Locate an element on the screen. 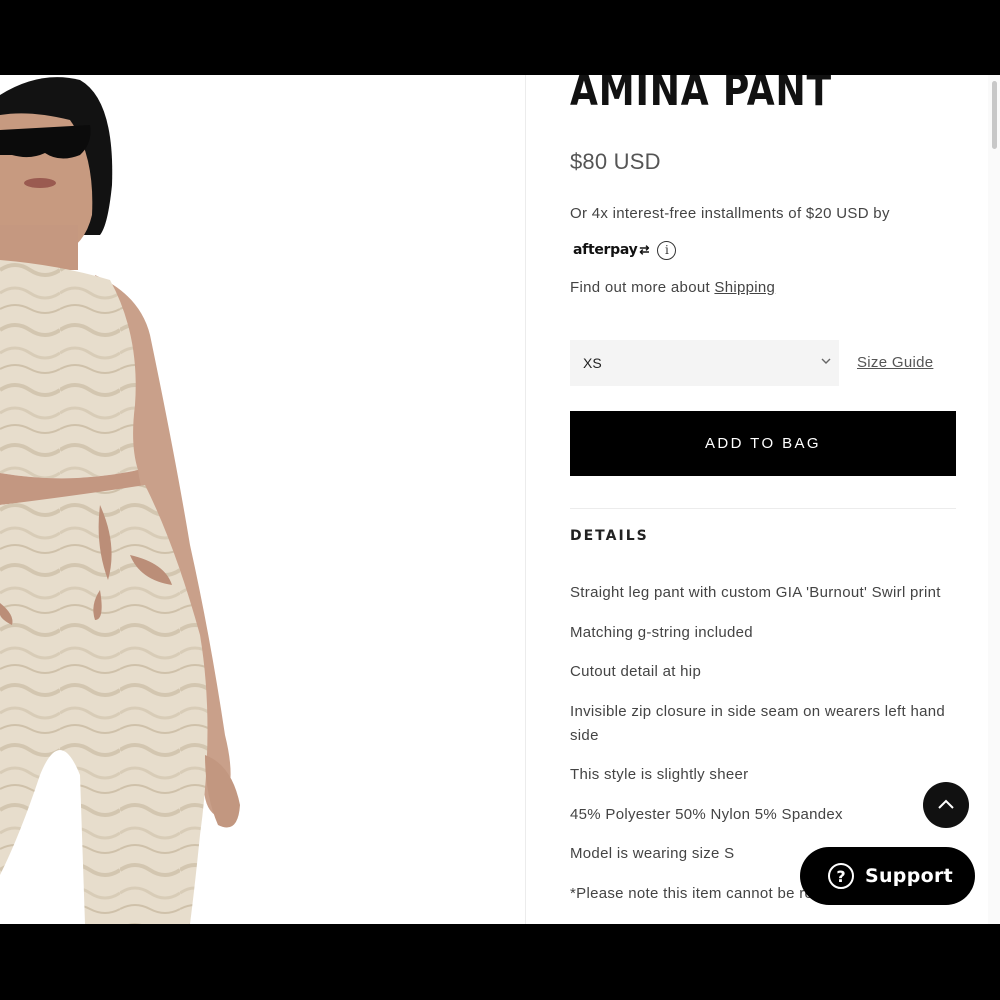 The height and width of the screenshot is (1000, 1000). details-item: This style is slightly sheer is located at coordinates (659, 774).